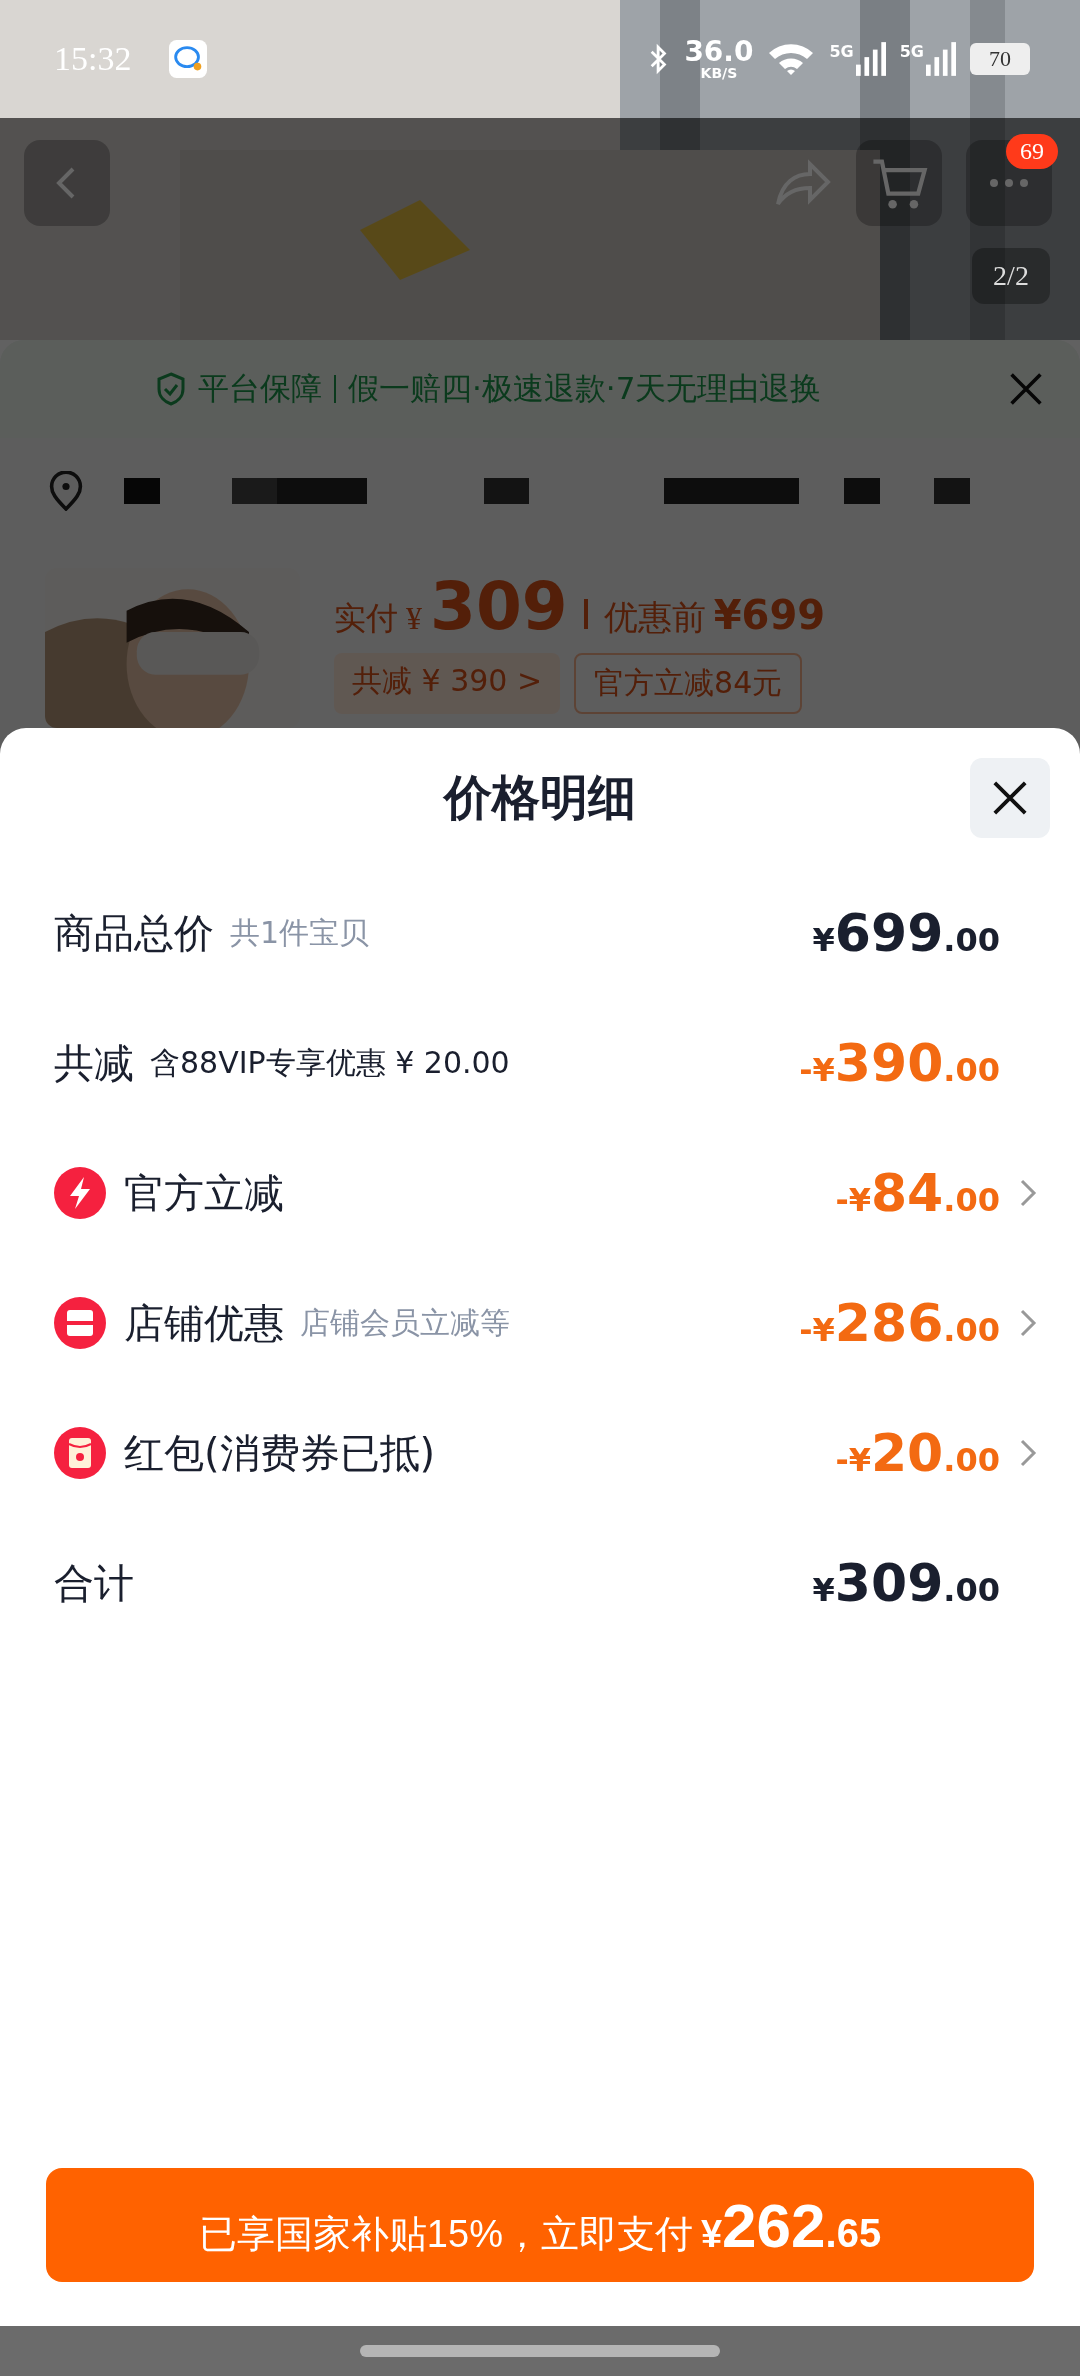  I want to click on row-note: 含88VIP专享优惠 ¥ 20.00, so click(330, 1062).